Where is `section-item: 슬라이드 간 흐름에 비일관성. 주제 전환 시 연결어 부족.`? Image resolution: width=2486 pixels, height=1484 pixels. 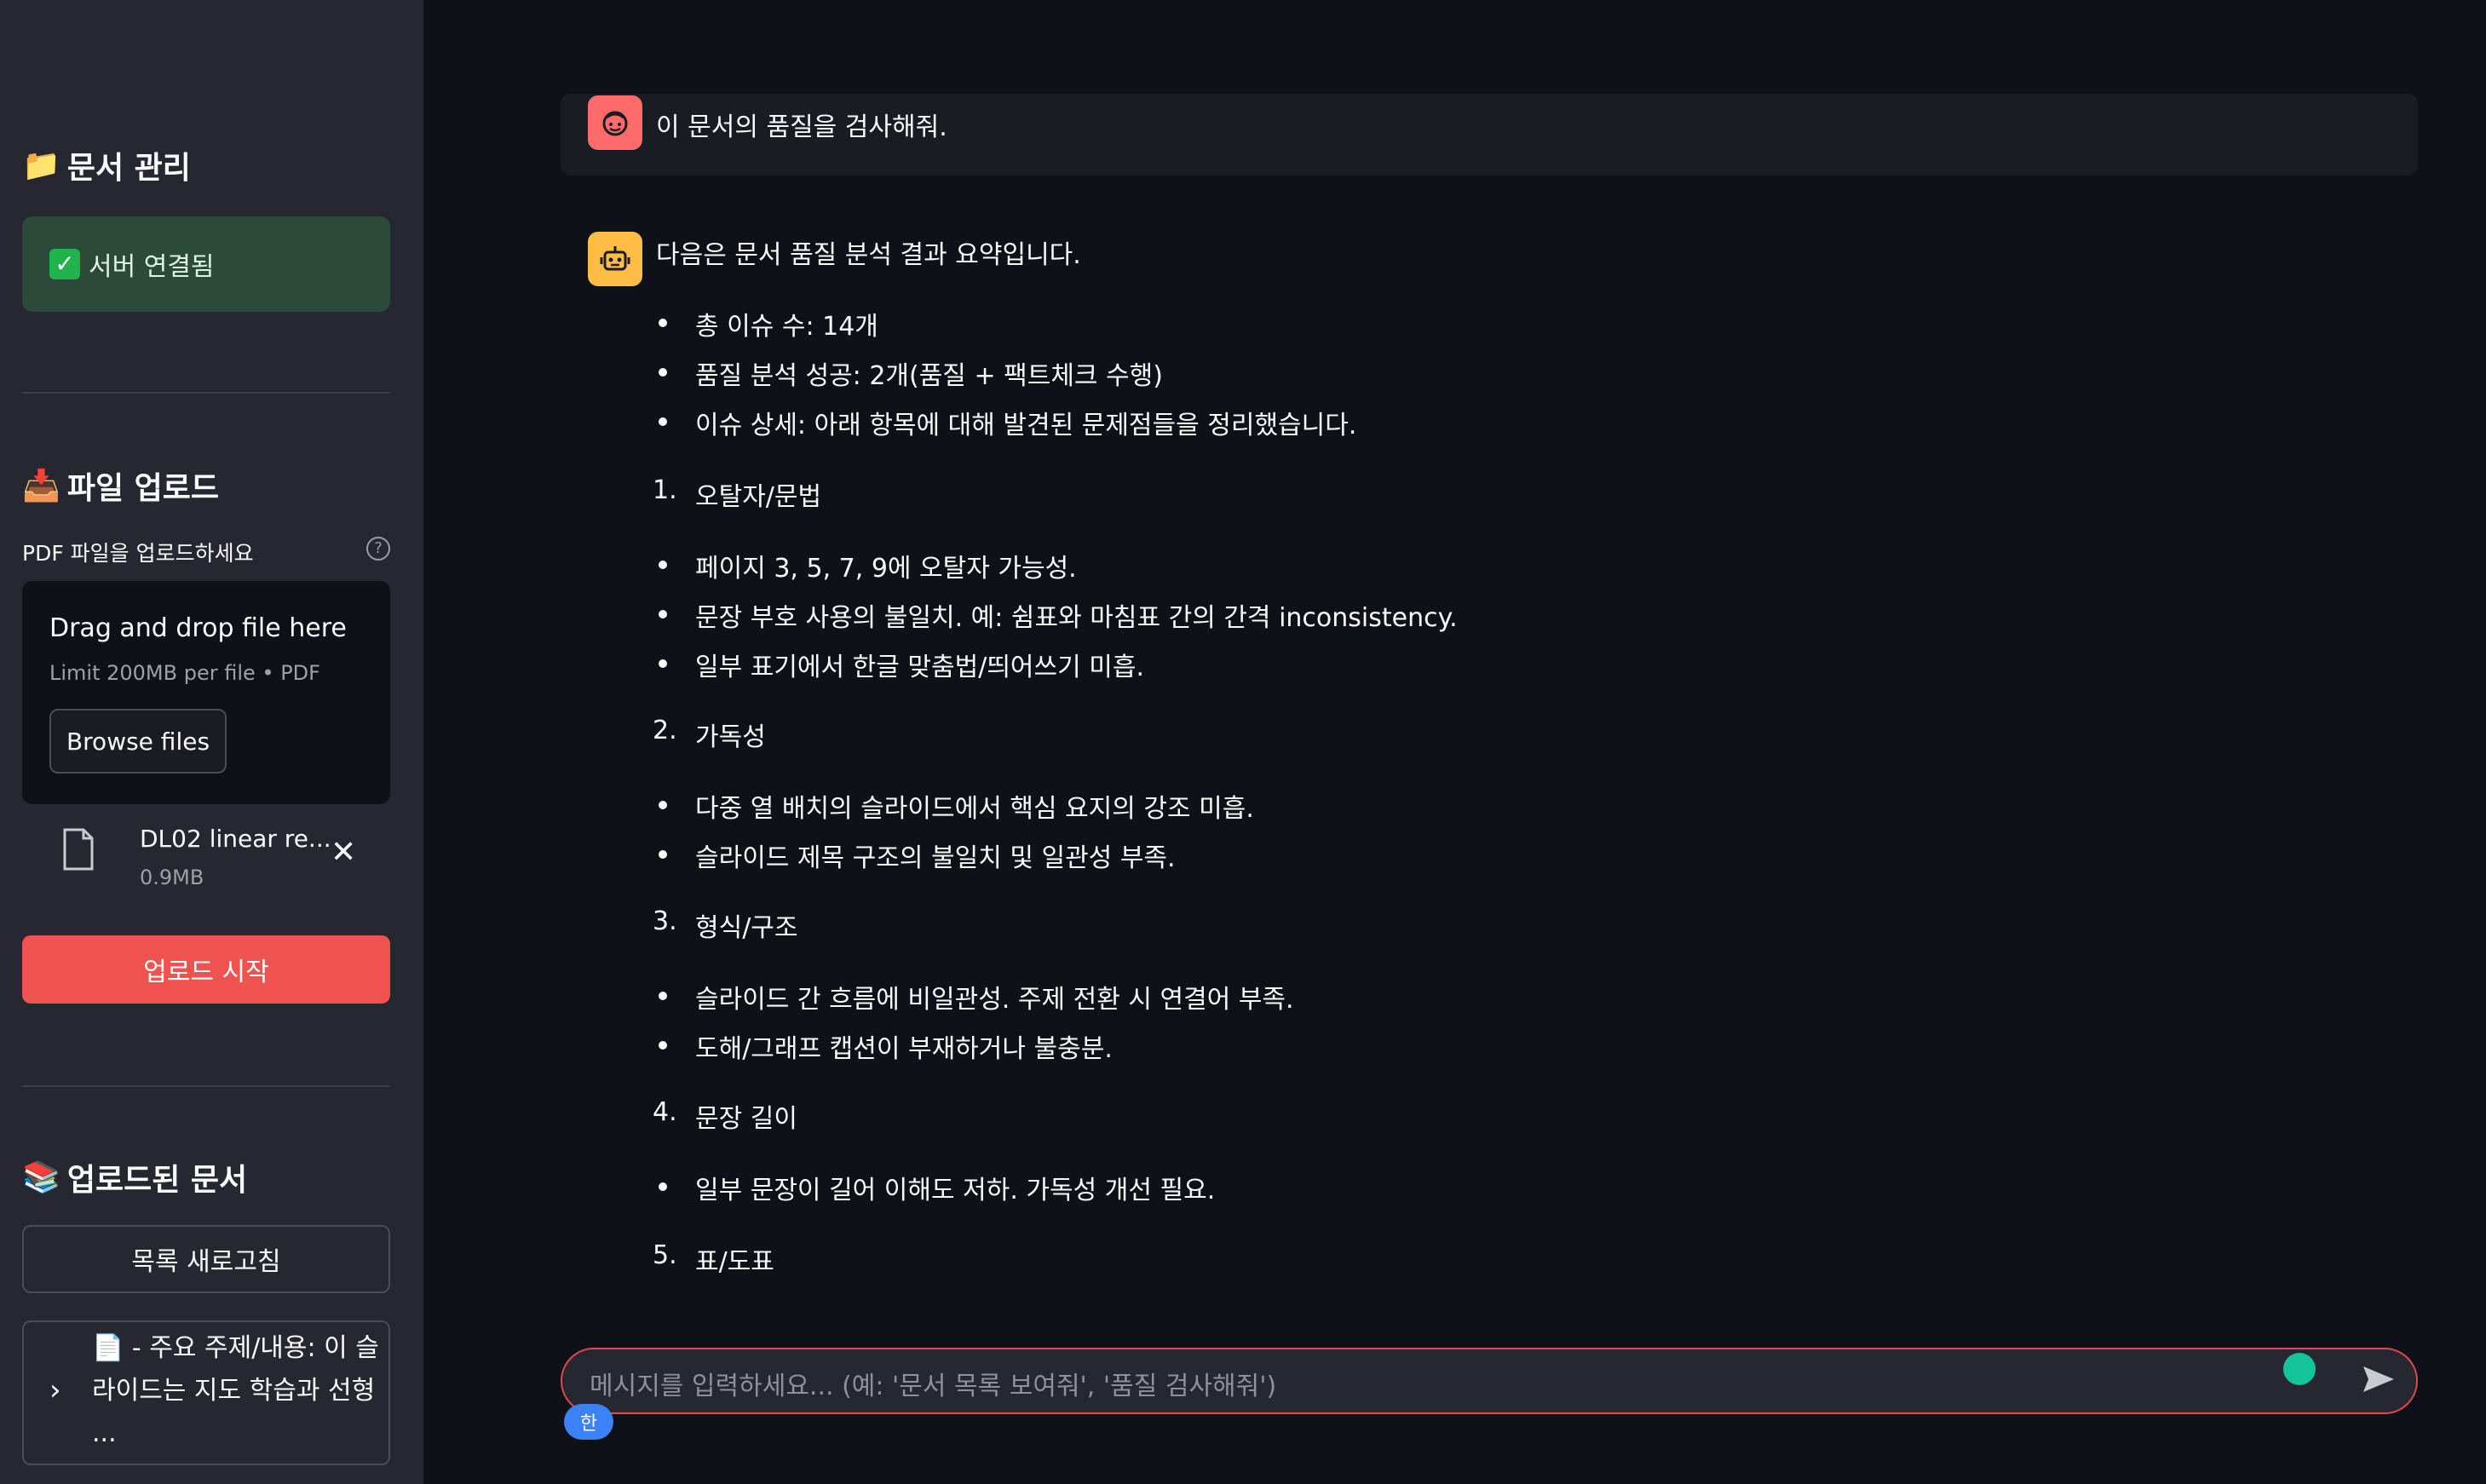 section-item: 슬라이드 간 흐름에 비일관성. 주제 전환 시 연결어 부족. is located at coordinates (995, 1000).